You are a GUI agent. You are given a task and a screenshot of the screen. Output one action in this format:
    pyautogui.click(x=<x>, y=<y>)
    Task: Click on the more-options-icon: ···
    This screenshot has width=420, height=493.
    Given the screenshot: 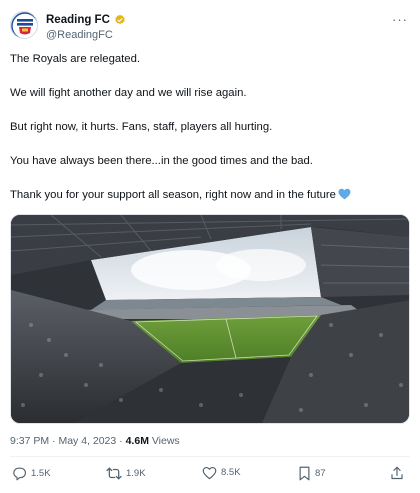 What is the action you would take?
    pyautogui.click(x=400, y=19)
    